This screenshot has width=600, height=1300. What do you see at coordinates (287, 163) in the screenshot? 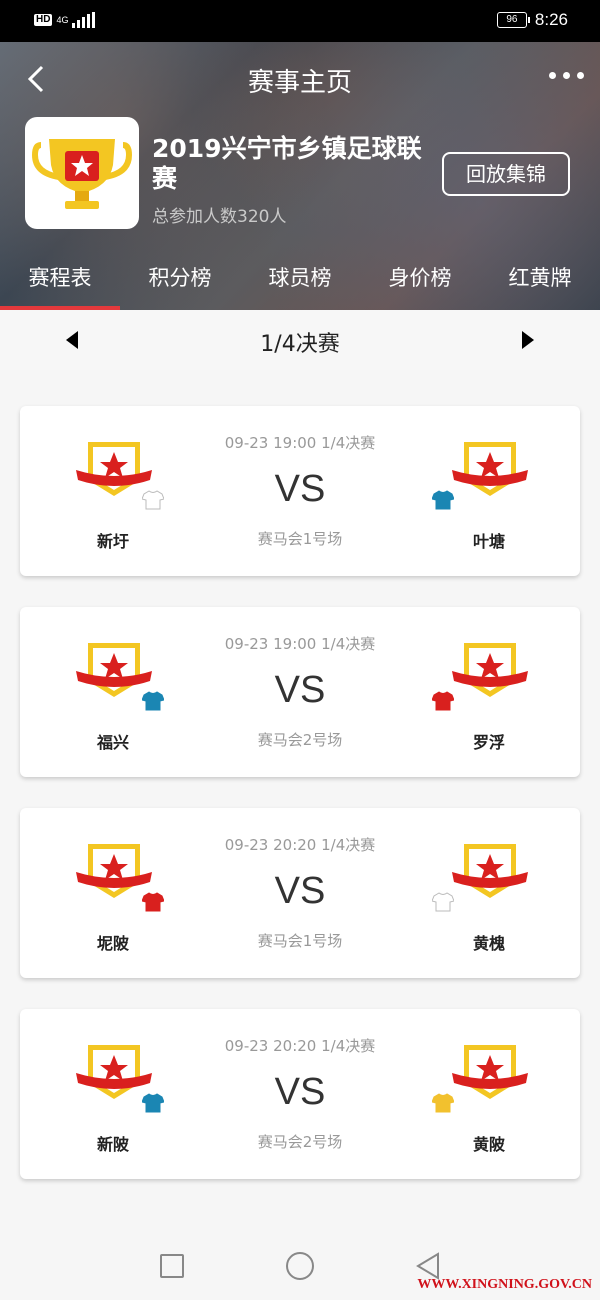
I see `league-title: 2019兴宁市乡镇足球联赛` at bounding box center [287, 163].